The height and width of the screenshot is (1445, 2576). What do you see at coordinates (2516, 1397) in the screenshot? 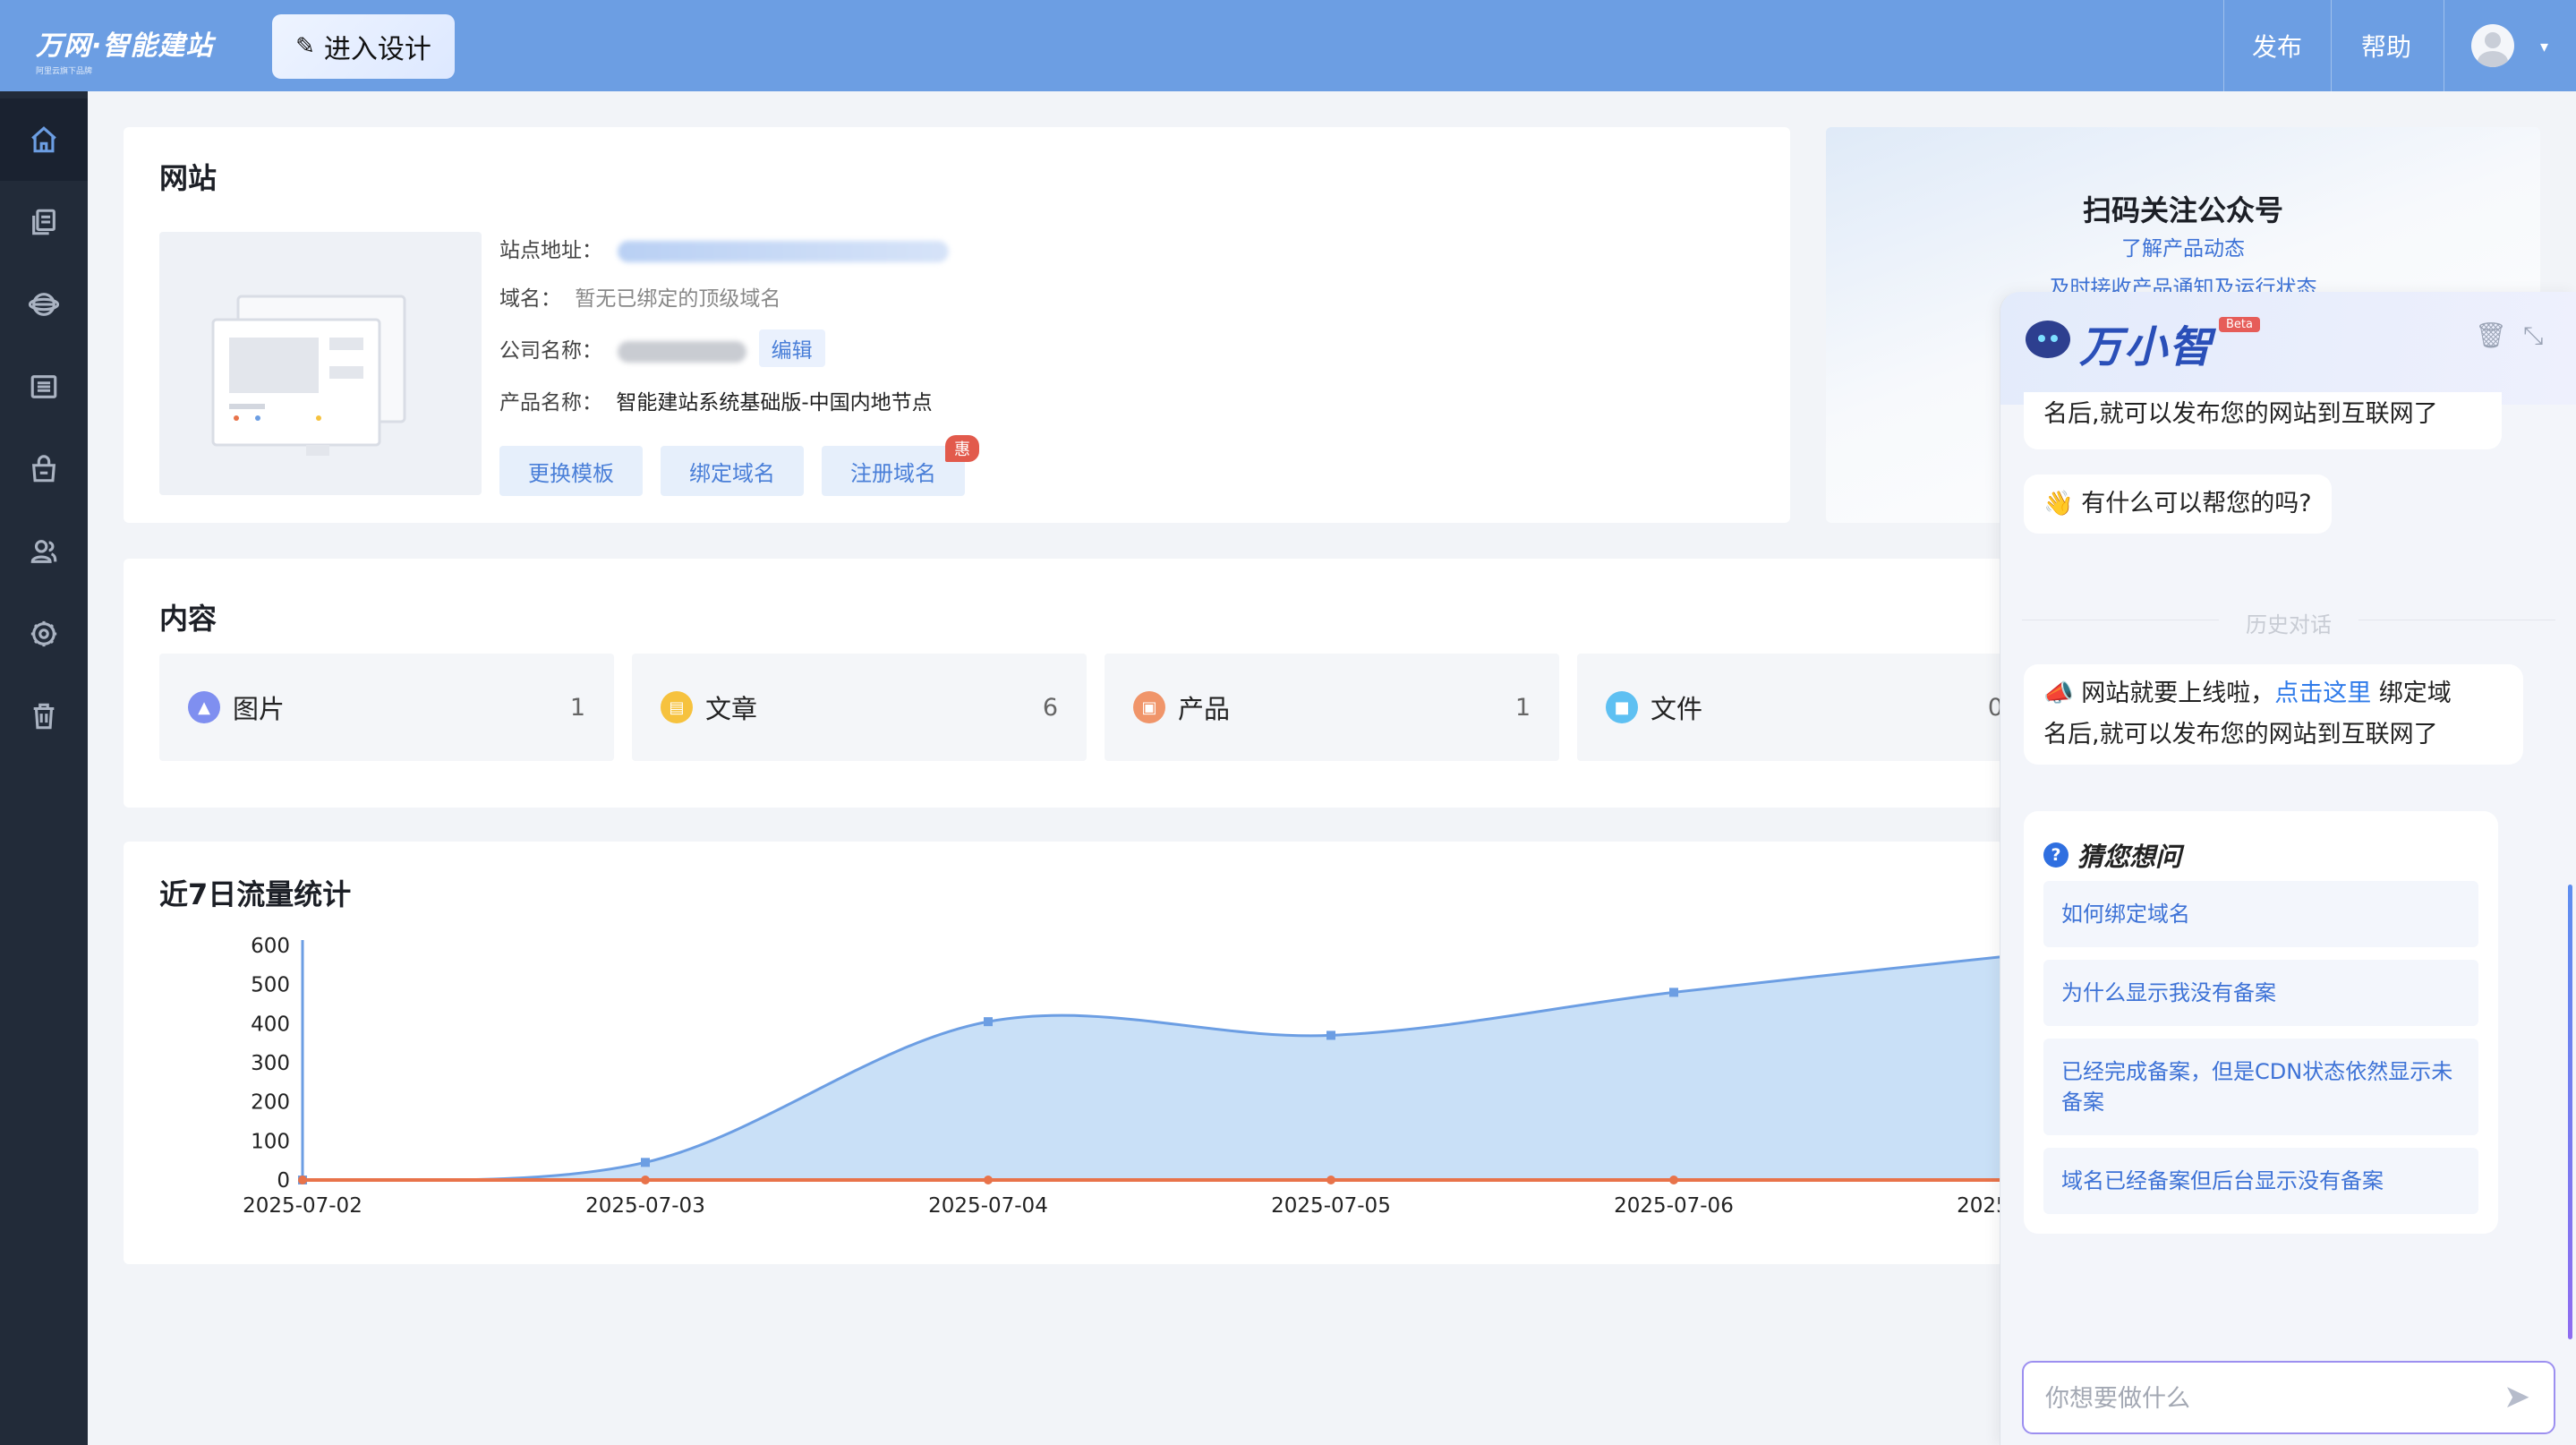
I see `send-icon: ➤` at bounding box center [2516, 1397].